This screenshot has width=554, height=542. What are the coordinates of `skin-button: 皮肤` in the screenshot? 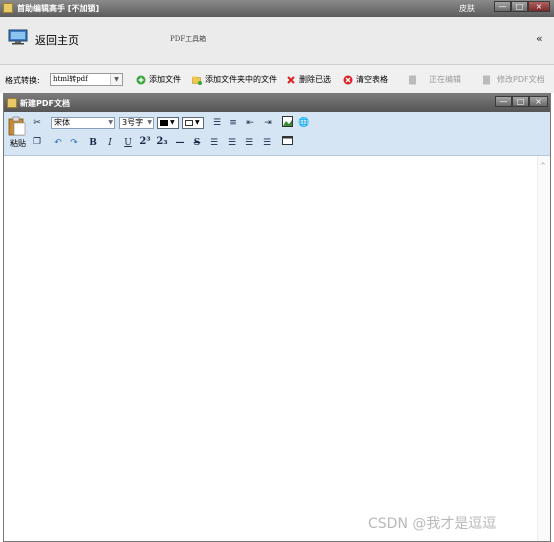 It's located at (467, 8).